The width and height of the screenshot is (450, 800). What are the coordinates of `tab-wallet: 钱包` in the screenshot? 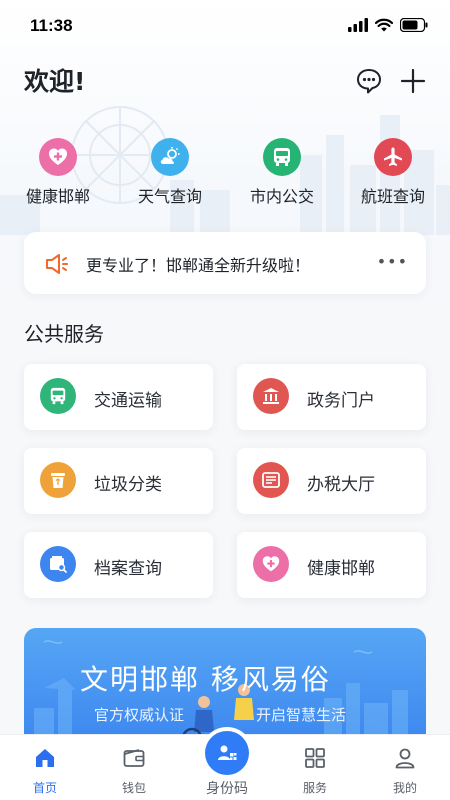 It's located at (134, 769).